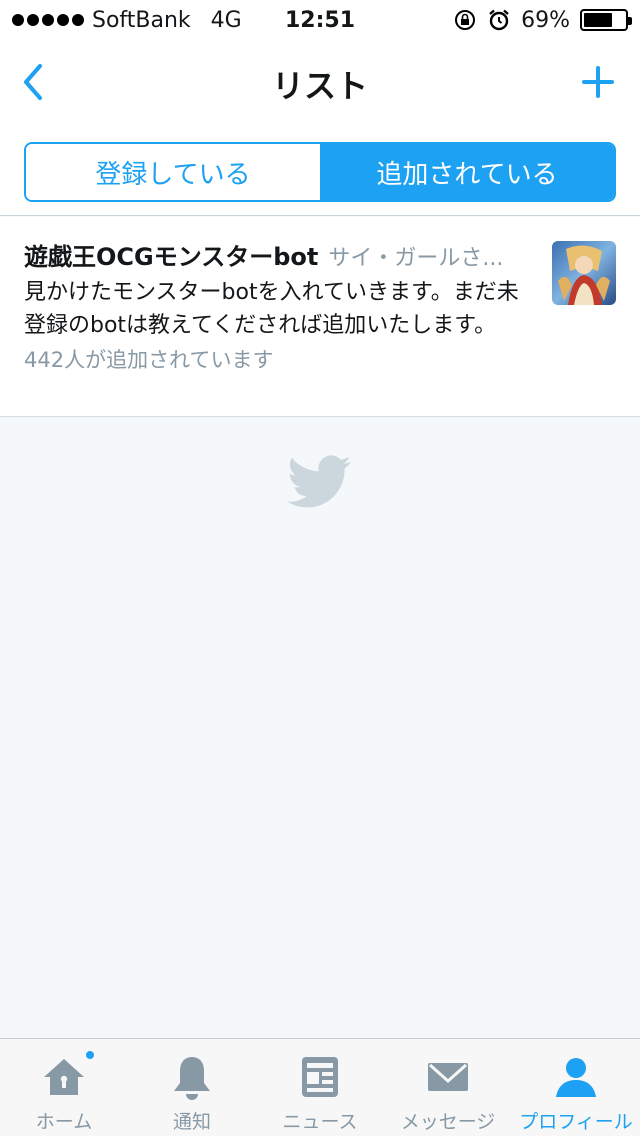 This screenshot has width=640, height=1136. What do you see at coordinates (33, 82) in the screenshot?
I see `chevron-left-icon` at bounding box center [33, 82].